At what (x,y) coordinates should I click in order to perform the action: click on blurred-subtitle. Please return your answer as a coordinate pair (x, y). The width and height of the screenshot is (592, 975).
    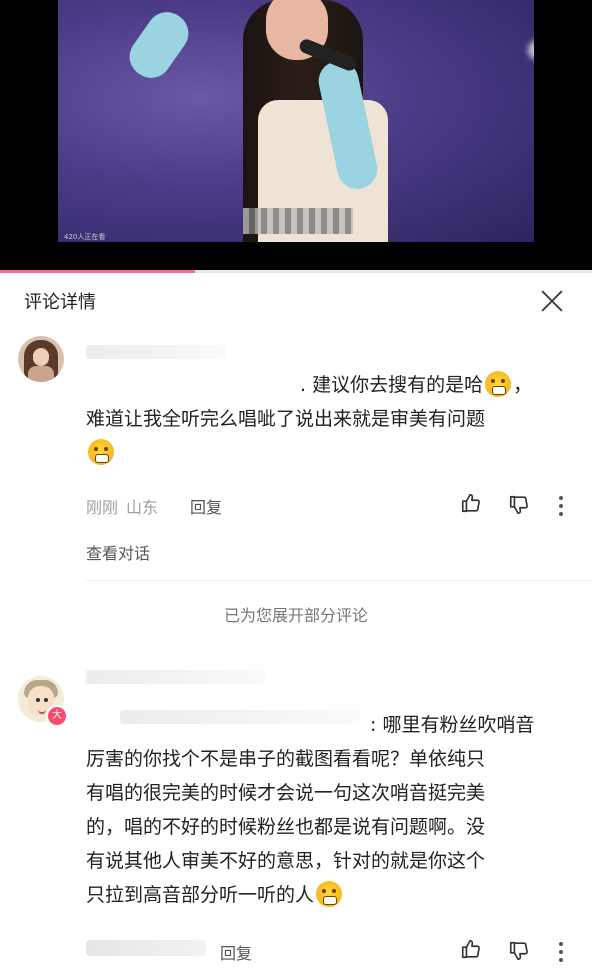
    Looking at the image, I should click on (298, 221).